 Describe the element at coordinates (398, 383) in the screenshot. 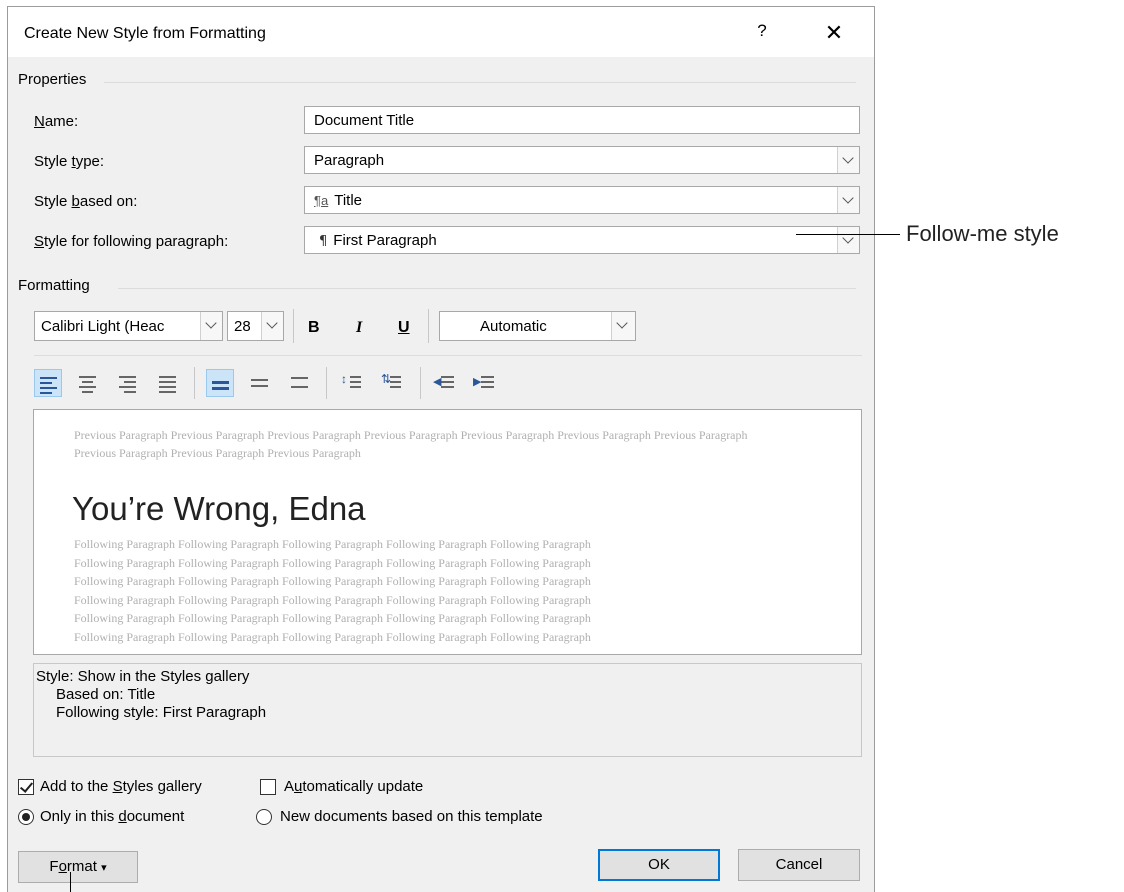

I see `decrease-spacing-icon` at that location.